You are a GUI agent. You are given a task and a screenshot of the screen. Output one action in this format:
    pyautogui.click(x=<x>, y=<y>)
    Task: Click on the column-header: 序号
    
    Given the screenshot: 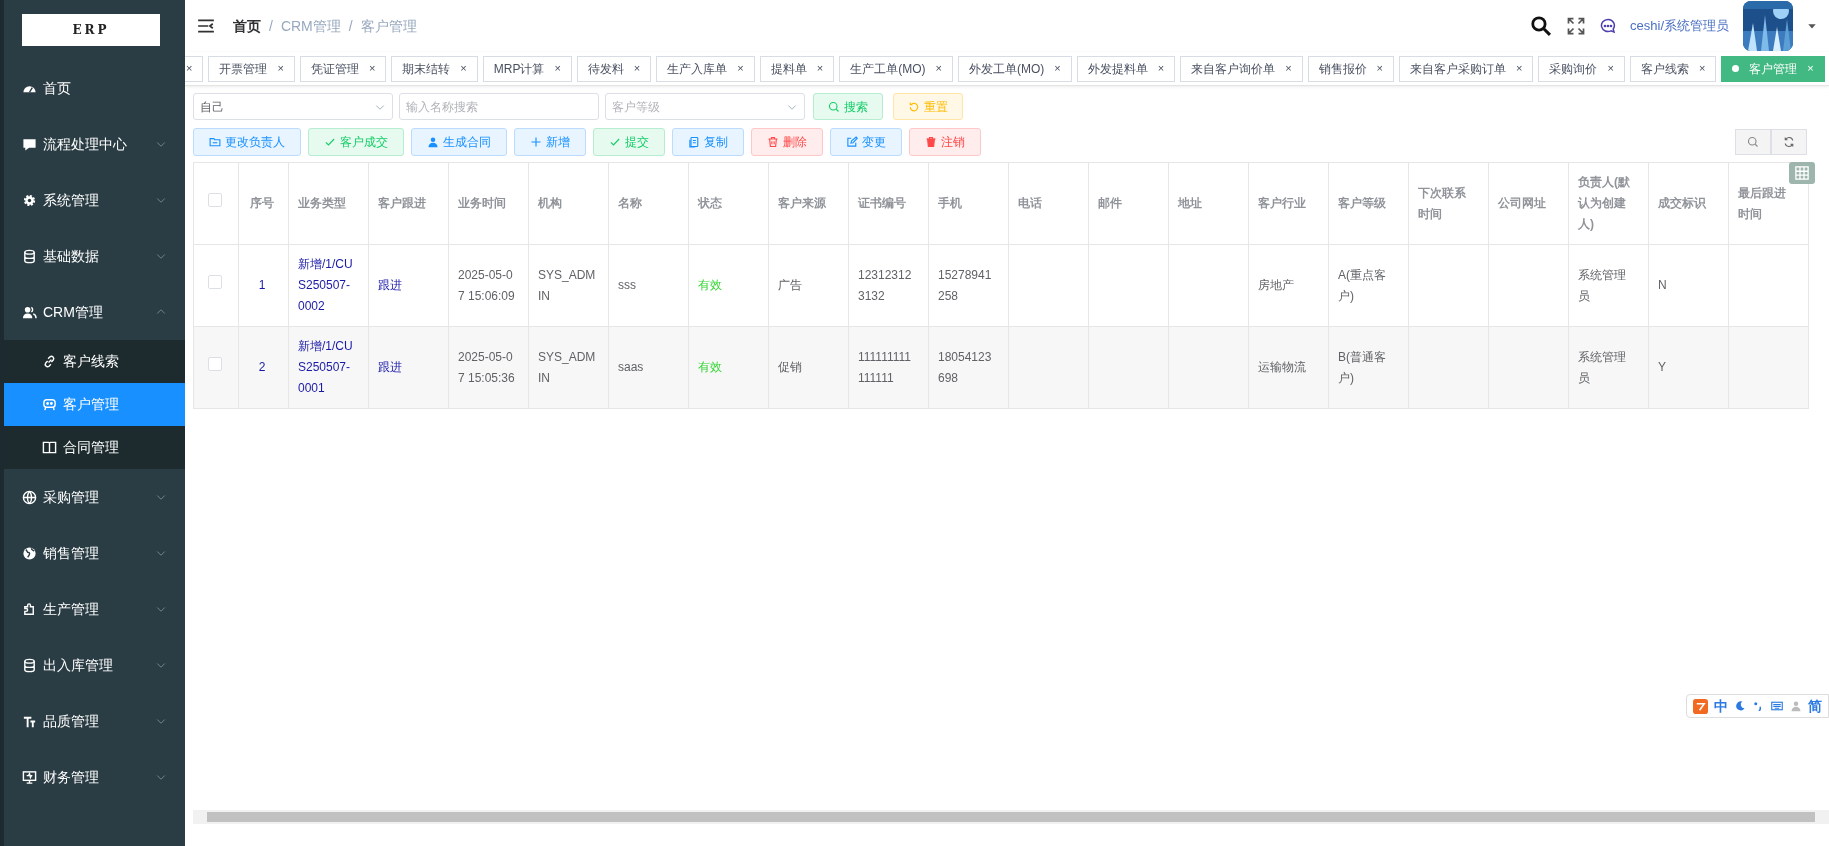 What is the action you would take?
    pyautogui.click(x=263, y=203)
    